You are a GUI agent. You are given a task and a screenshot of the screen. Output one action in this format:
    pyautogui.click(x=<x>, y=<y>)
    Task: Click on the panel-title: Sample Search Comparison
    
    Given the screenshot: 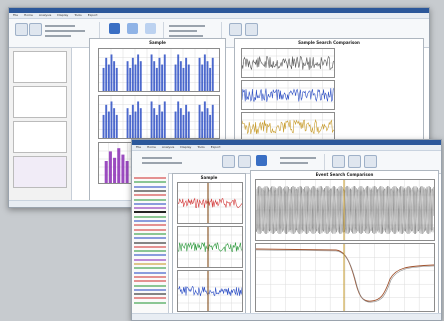 What is the action you would take?
    pyautogui.click(x=329, y=42)
    